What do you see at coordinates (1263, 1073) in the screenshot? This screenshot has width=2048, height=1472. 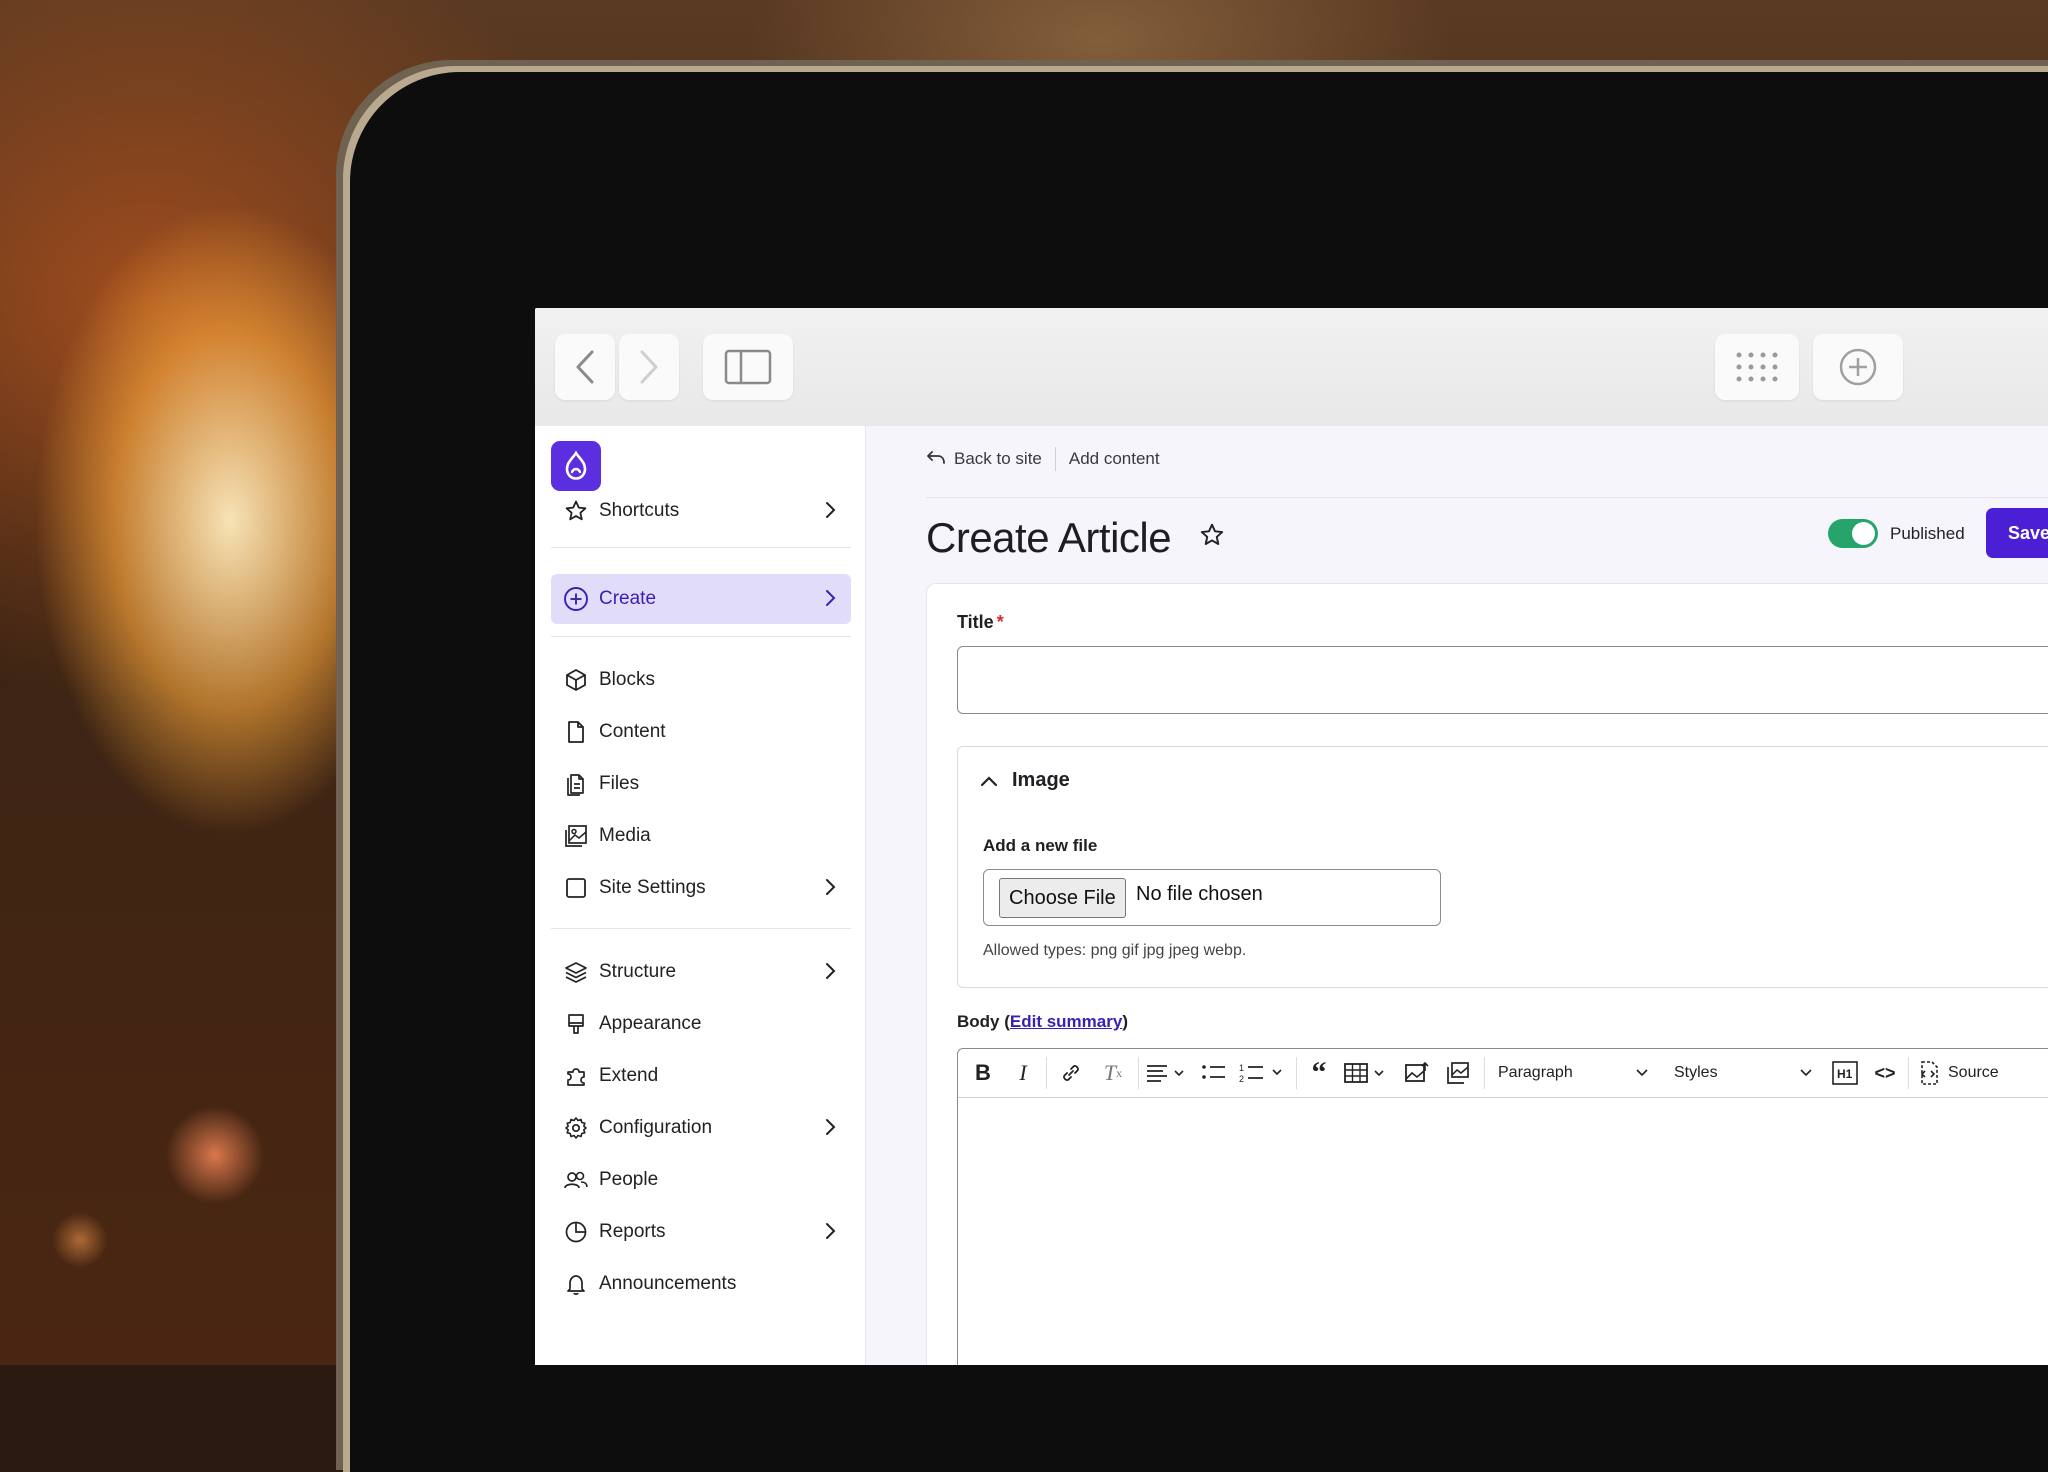 I see `numbered-list-dropdown-icon: 12` at bounding box center [1263, 1073].